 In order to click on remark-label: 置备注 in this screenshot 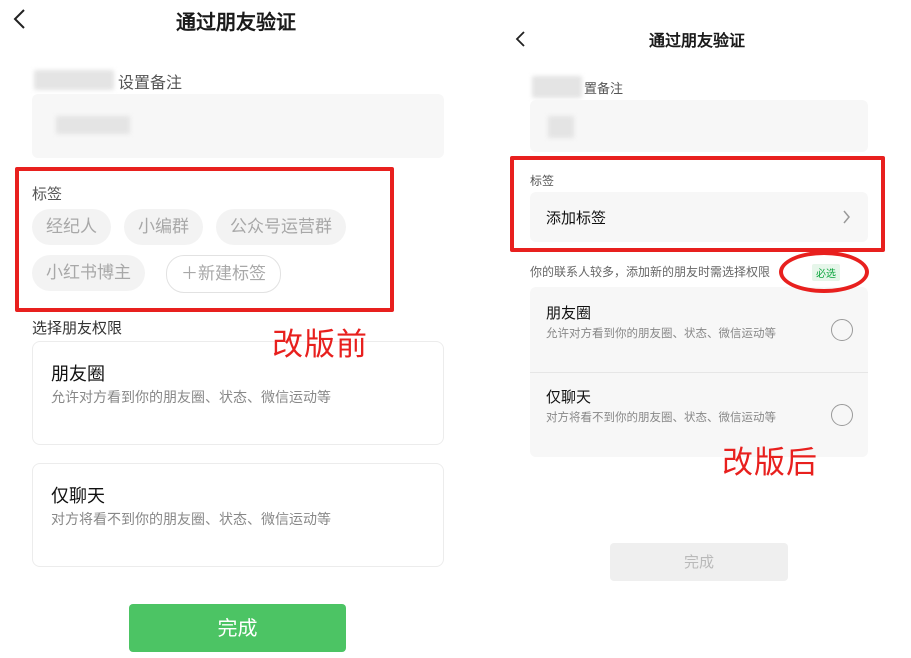, I will do `click(604, 89)`.